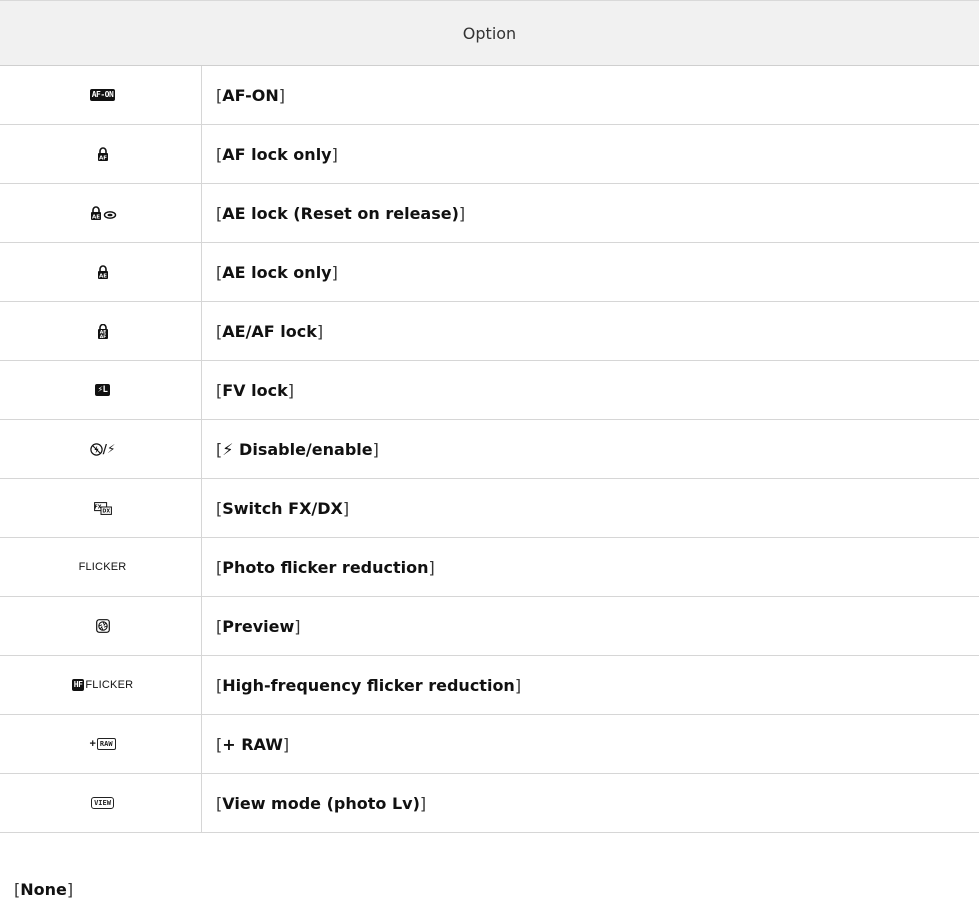 The width and height of the screenshot is (979, 913). What do you see at coordinates (78, 685) in the screenshot?
I see `hf-badge: HF` at bounding box center [78, 685].